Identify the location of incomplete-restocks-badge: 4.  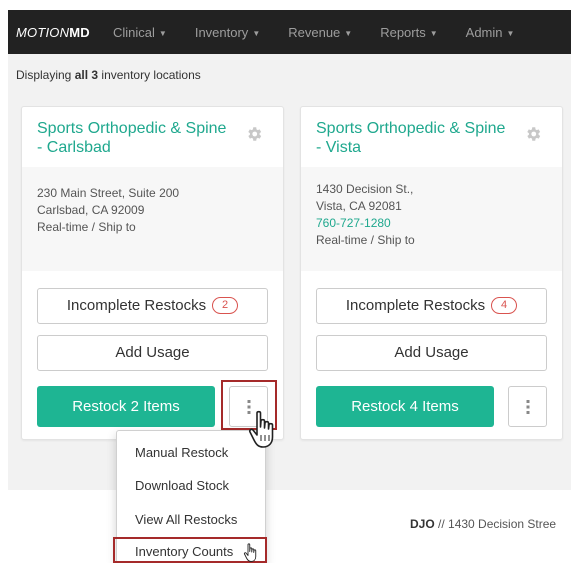
(504, 305).